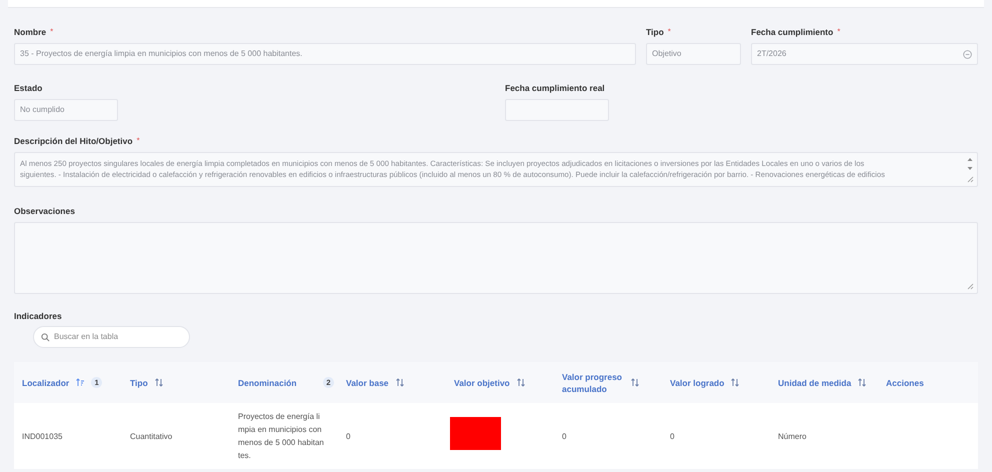 The height and width of the screenshot is (472, 992). What do you see at coordinates (375, 382) in the screenshot?
I see `column-header: Valor base` at bounding box center [375, 382].